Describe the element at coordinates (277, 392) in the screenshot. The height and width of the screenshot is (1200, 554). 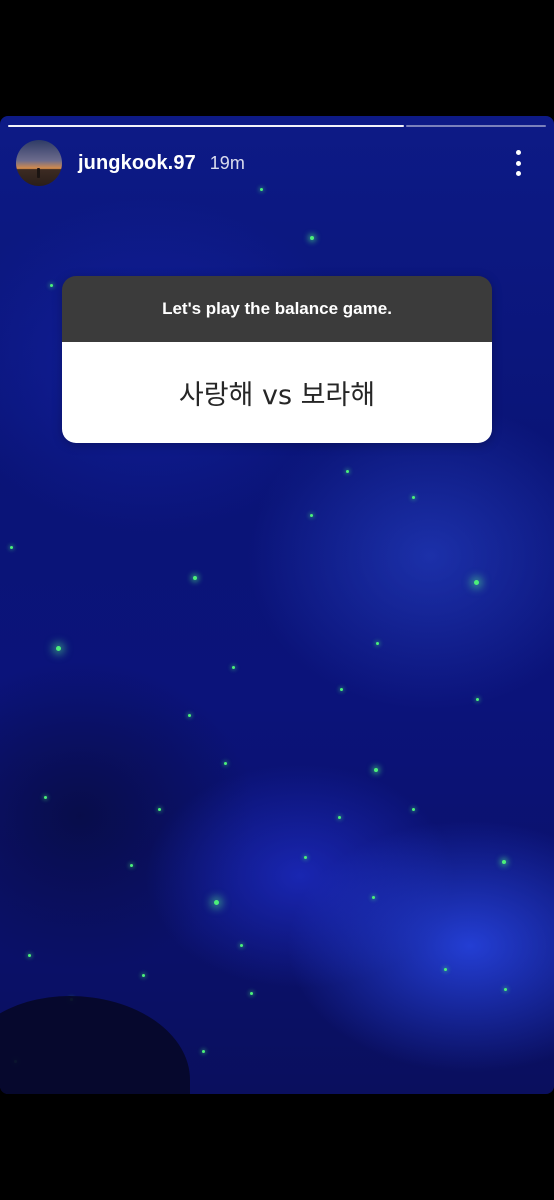
I see `question-answer: 사랑해 vs 보라해` at that location.